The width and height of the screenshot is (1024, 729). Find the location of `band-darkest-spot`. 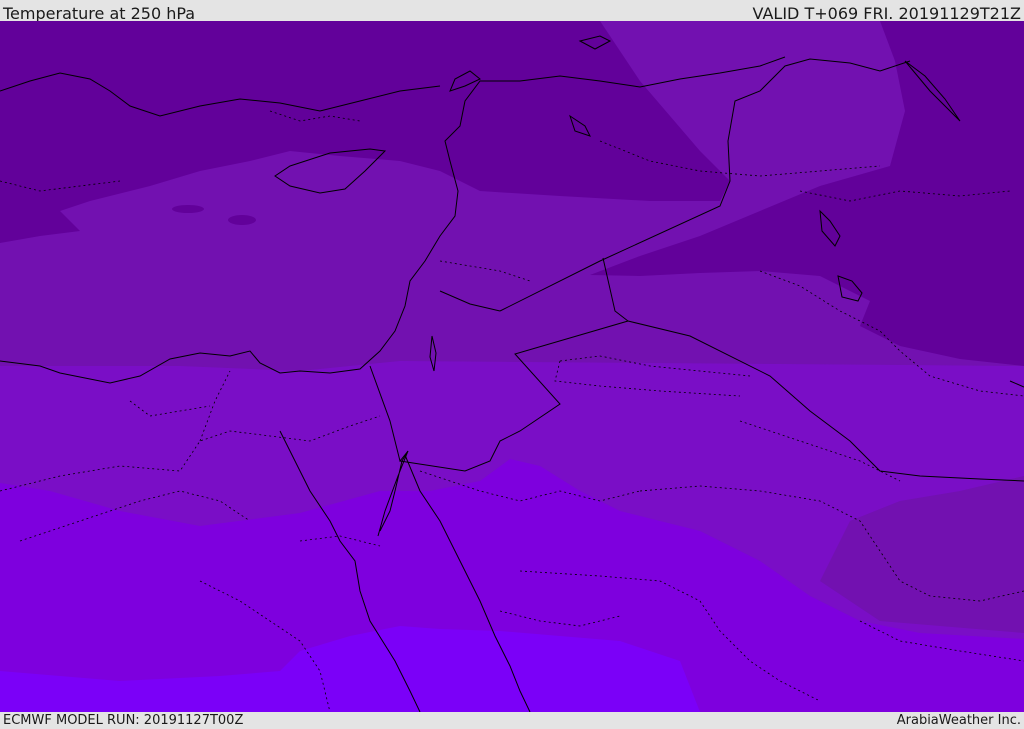

band-darkest-spot is located at coordinates (188, 209).